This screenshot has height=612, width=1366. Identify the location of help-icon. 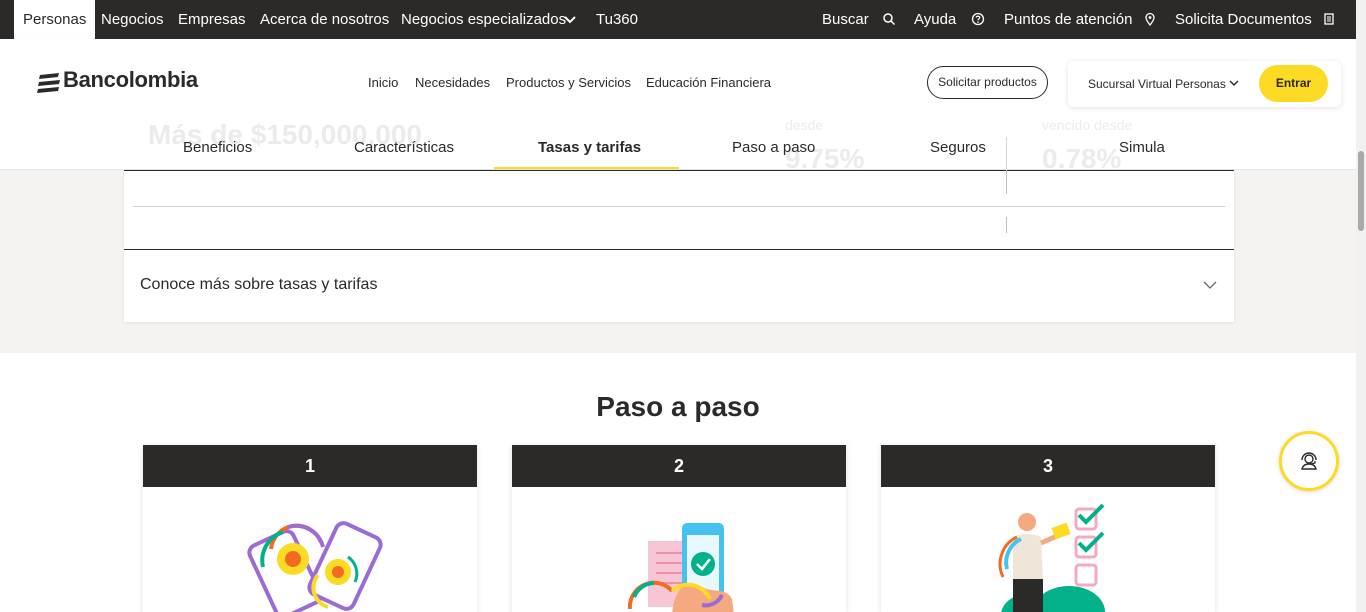
(978, 19).